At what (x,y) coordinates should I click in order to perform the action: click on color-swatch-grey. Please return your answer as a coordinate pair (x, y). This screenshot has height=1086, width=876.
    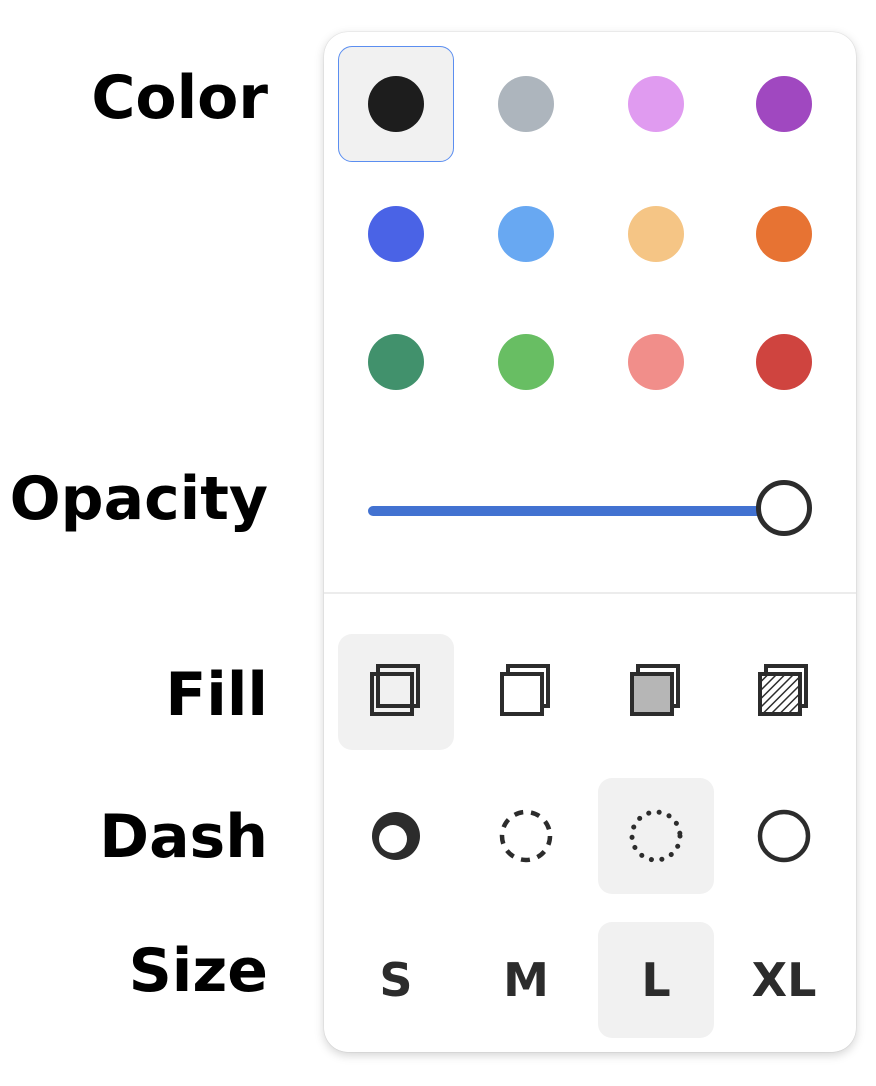
    Looking at the image, I should click on (526, 104).